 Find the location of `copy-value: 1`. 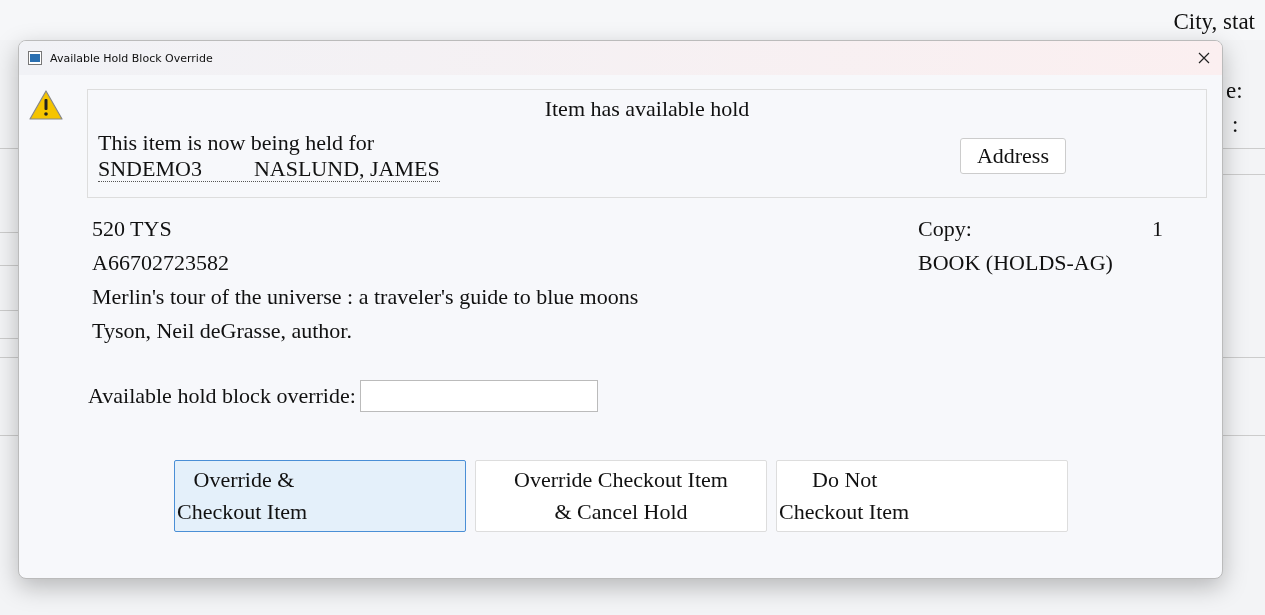

copy-value: 1 is located at coordinates (1157, 229).